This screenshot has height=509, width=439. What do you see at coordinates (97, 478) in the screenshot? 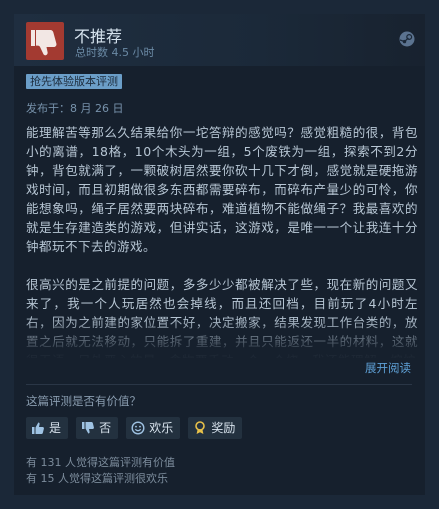
I see `funny-count: 有 15 人觉得这篇评测很欢乐` at bounding box center [97, 478].